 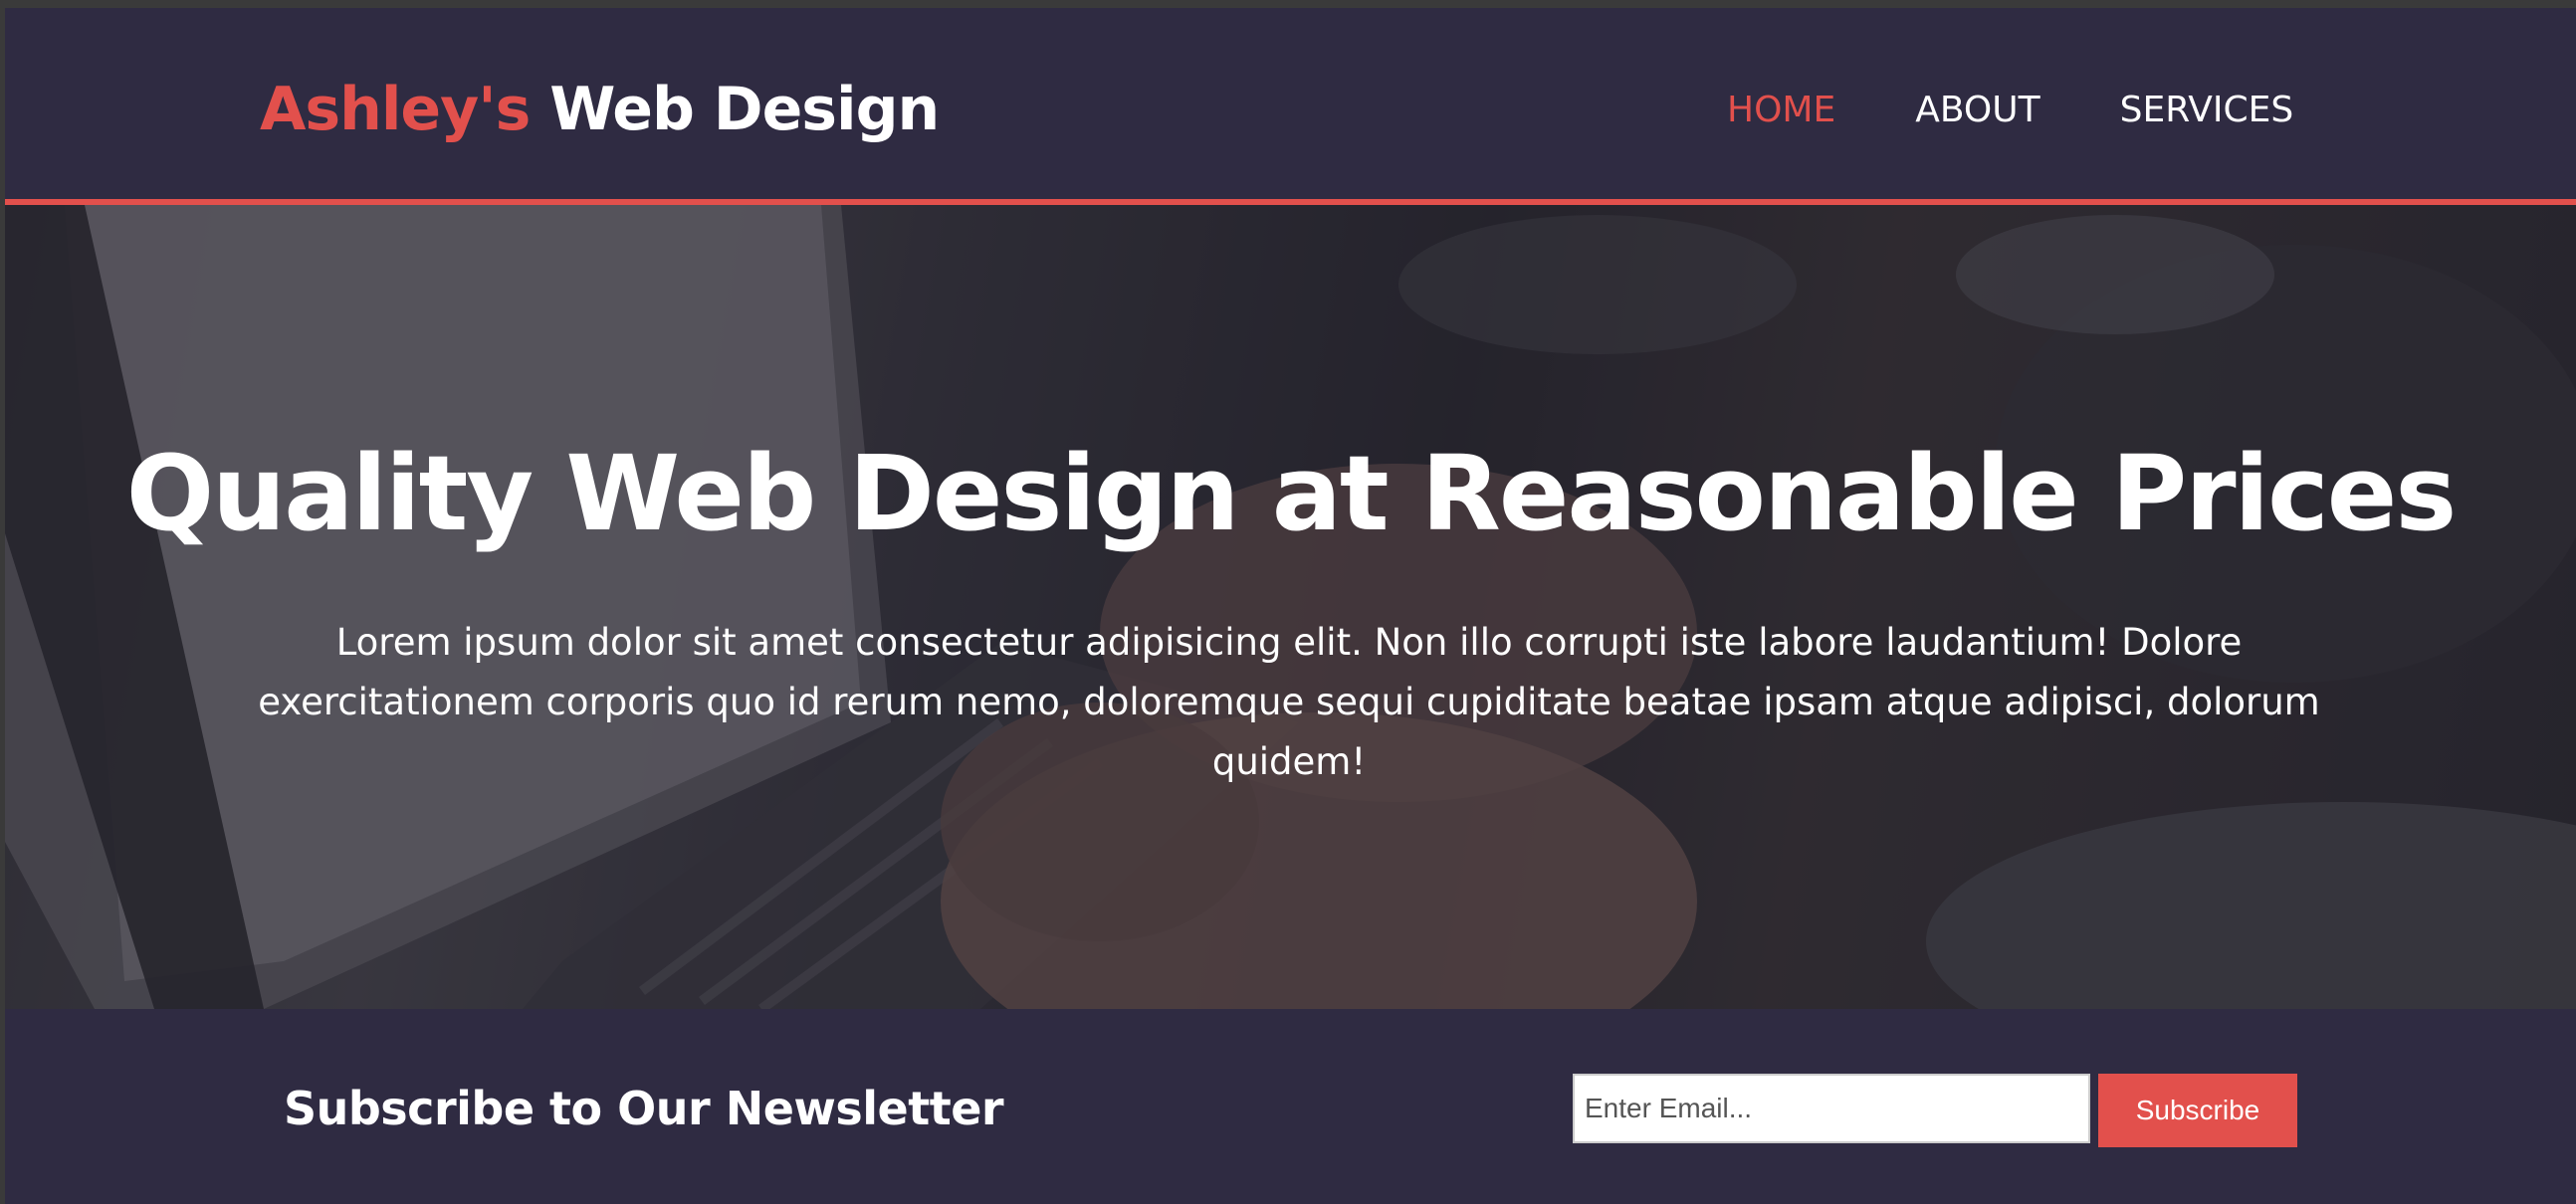 What do you see at coordinates (2197, 1110) in the screenshot?
I see `subscribe-button: Subscribe` at bounding box center [2197, 1110].